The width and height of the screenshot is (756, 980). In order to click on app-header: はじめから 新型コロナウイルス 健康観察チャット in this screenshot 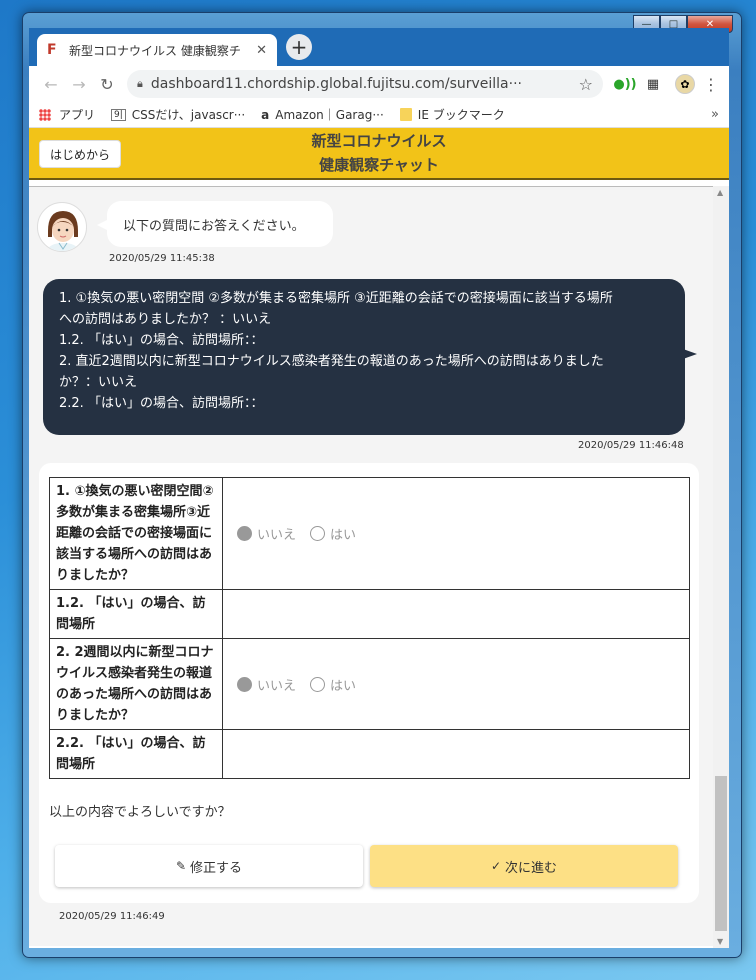, I will do `click(379, 154)`.